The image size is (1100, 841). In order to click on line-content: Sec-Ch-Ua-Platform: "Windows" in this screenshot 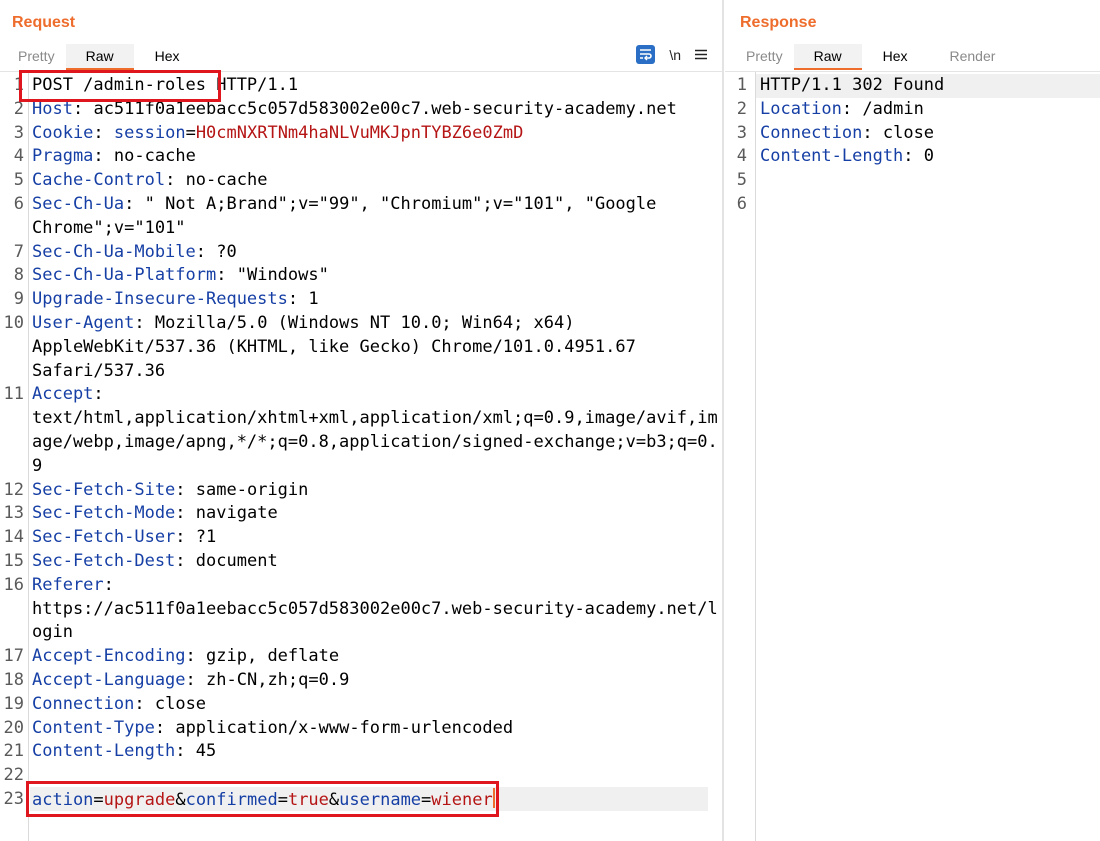, I will do `click(180, 275)`.